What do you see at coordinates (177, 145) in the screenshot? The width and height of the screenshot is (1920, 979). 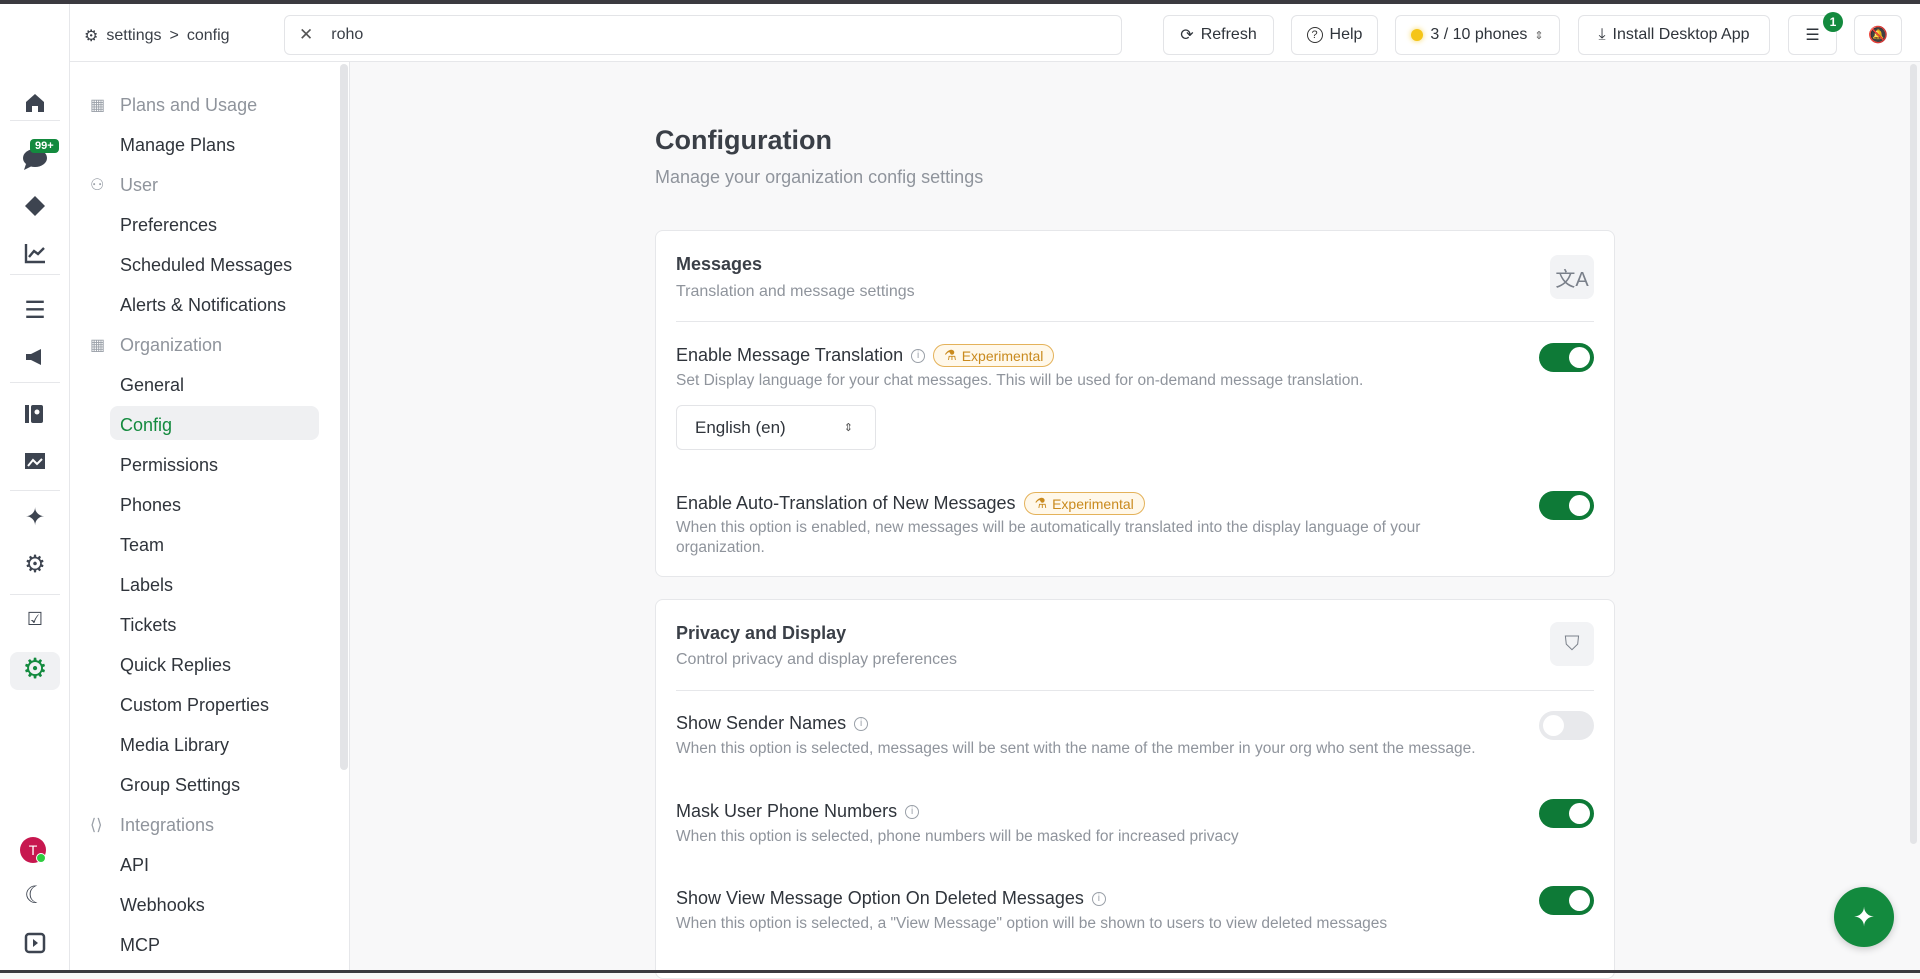 I see `sidebar-item-manage-plans: Manage Plans` at bounding box center [177, 145].